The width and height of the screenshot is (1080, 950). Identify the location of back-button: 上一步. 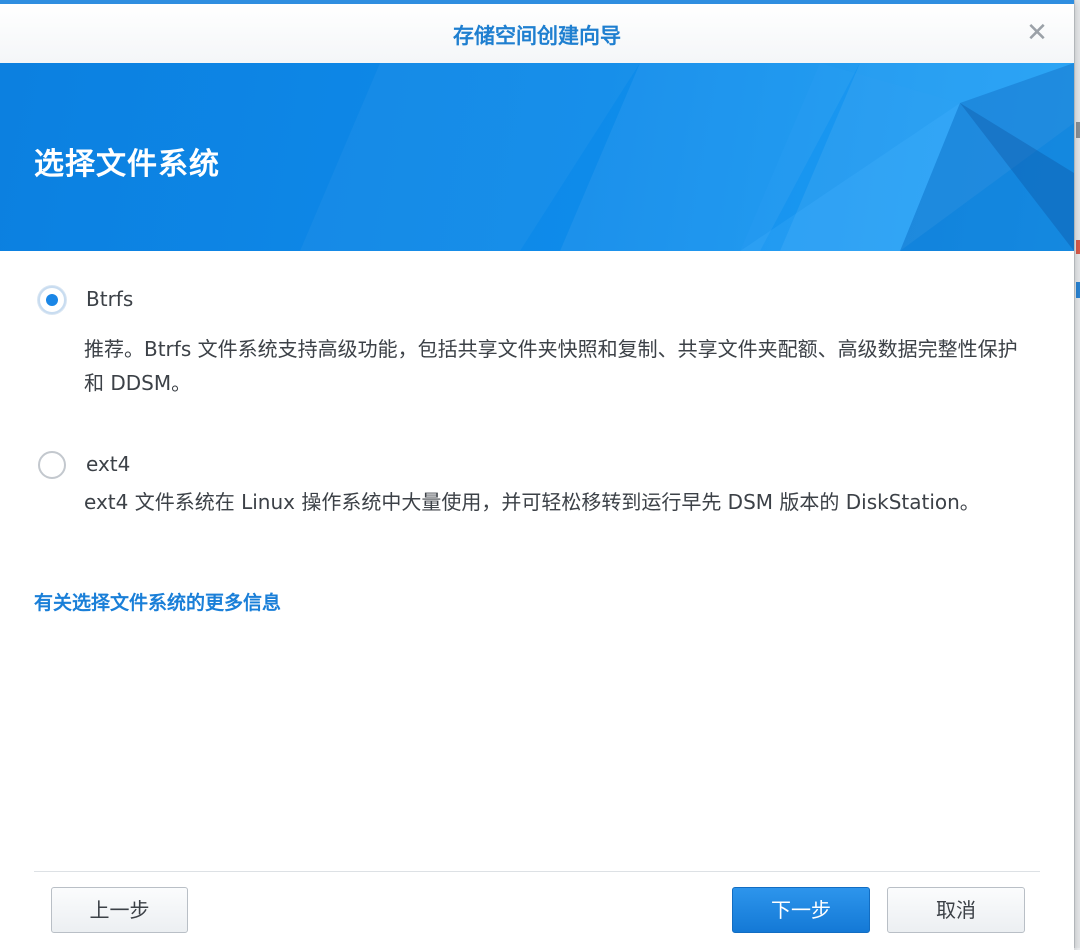
(119, 910).